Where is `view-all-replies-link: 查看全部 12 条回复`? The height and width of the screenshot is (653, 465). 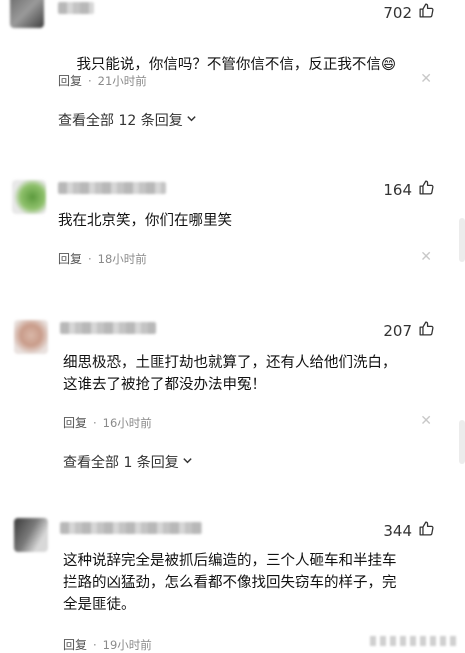
view-all-replies-link: 查看全部 12 条回复 is located at coordinates (127, 120).